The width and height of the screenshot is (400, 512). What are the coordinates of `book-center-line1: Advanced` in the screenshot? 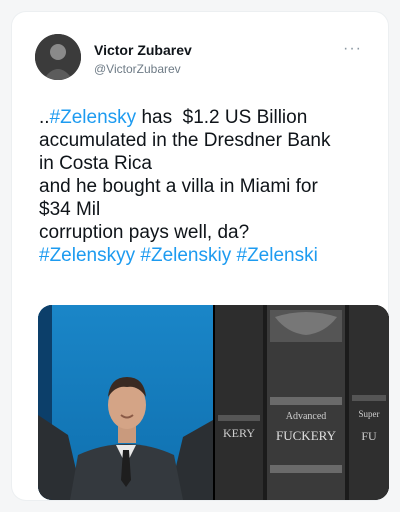 It's located at (306, 416).